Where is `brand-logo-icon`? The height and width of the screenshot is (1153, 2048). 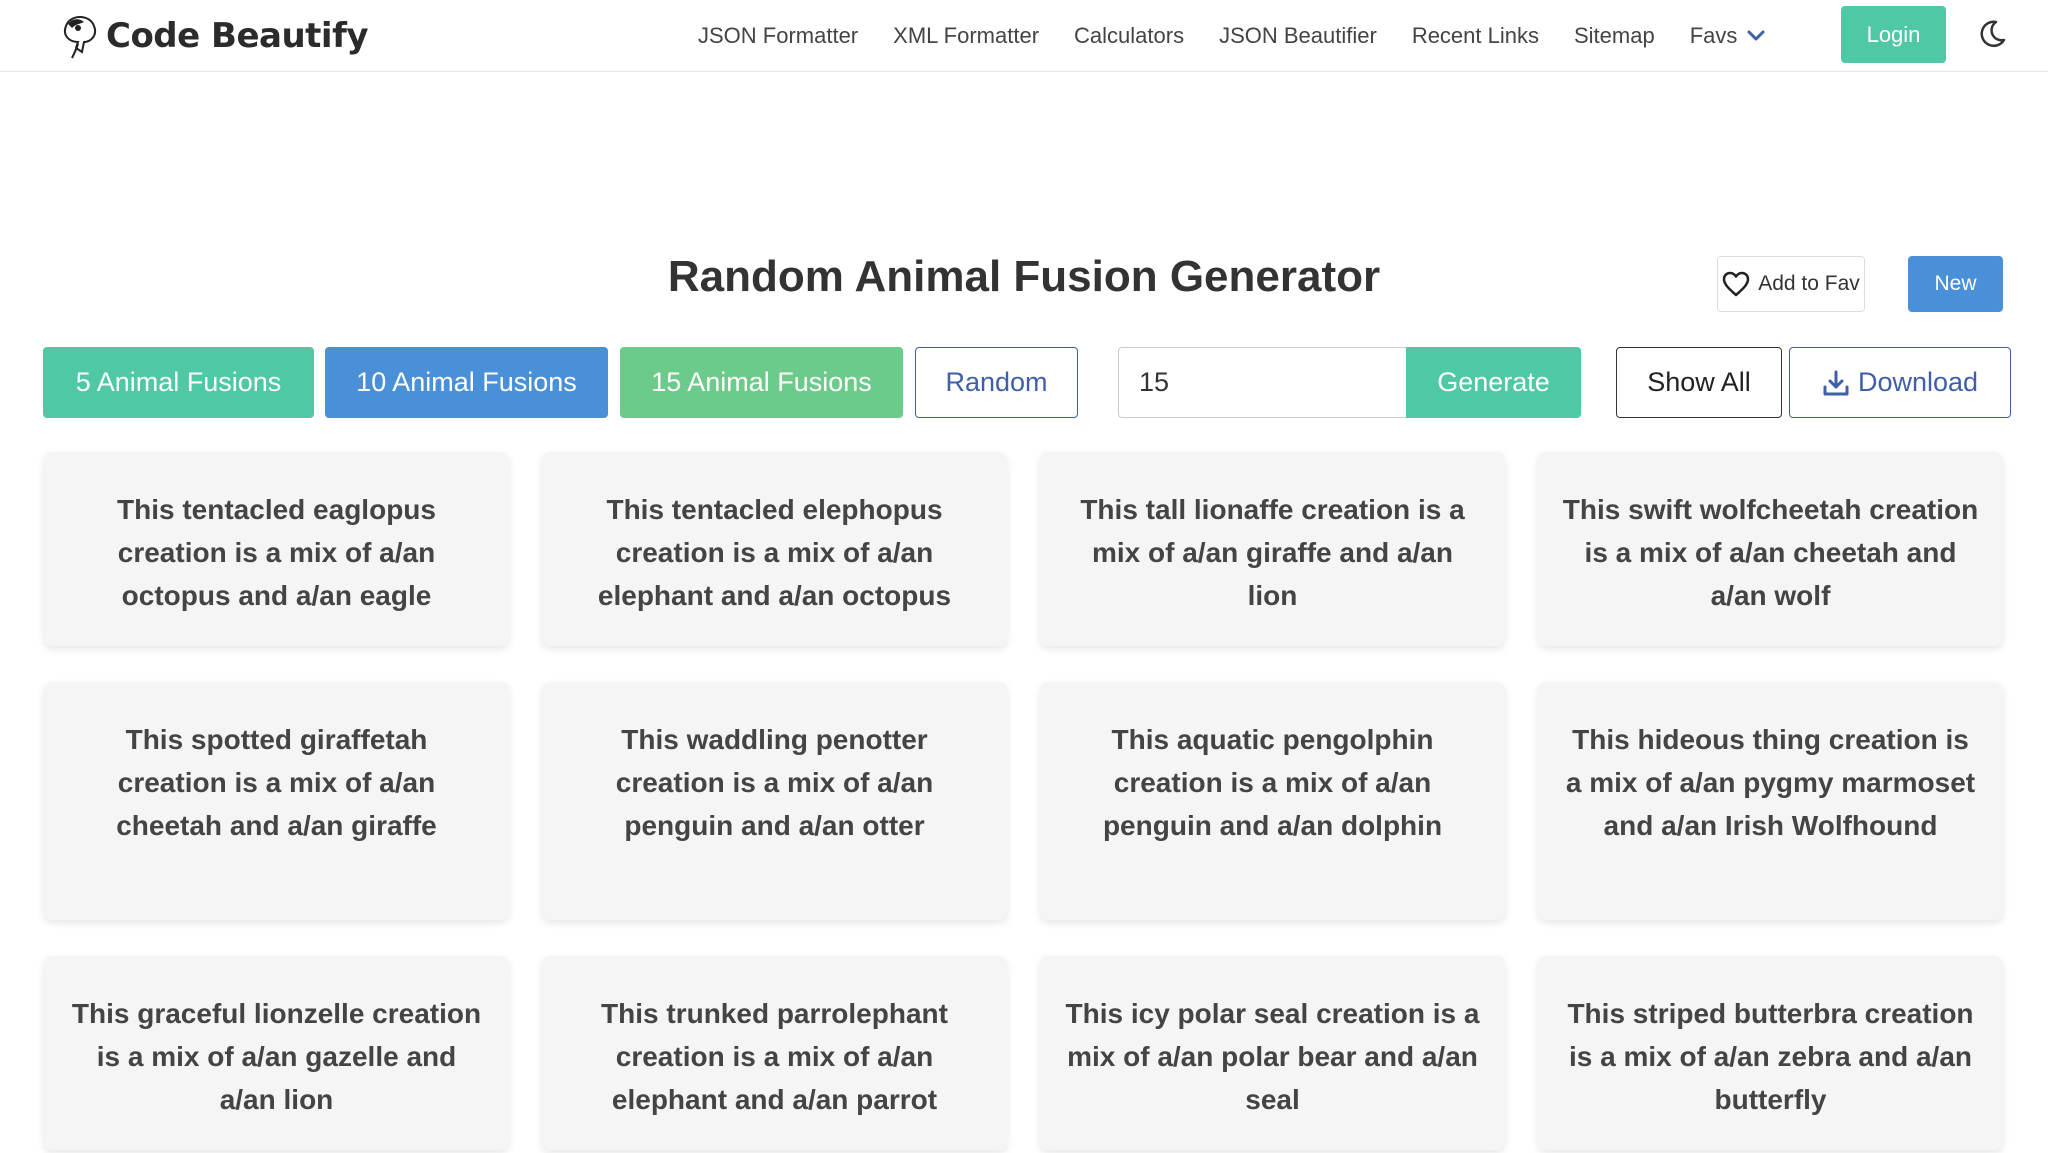 brand-logo-icon is located at coordinates (80, 37).